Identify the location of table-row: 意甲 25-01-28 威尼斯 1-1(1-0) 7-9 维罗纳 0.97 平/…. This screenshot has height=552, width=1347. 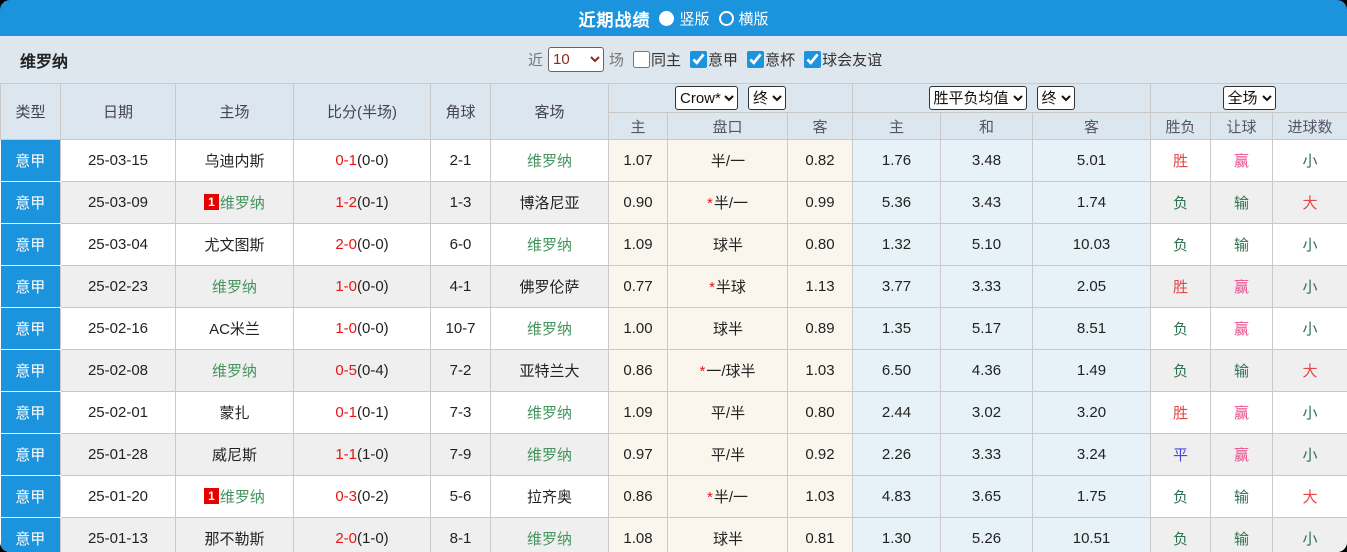
(673, 454).